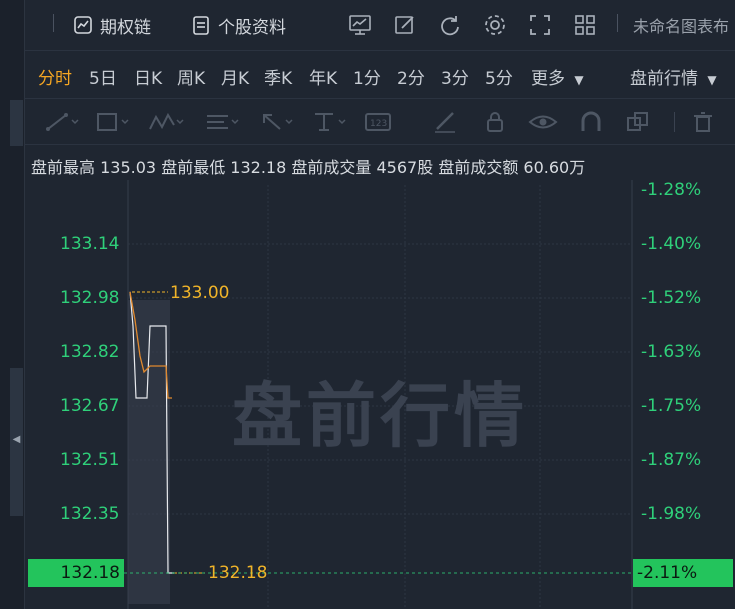 This screenshot has width=735, height=609. What do you see at coordinates (238, 573) in the screenshot?
I see `low-price-label: 132.18` at bounding box center [238, 573].